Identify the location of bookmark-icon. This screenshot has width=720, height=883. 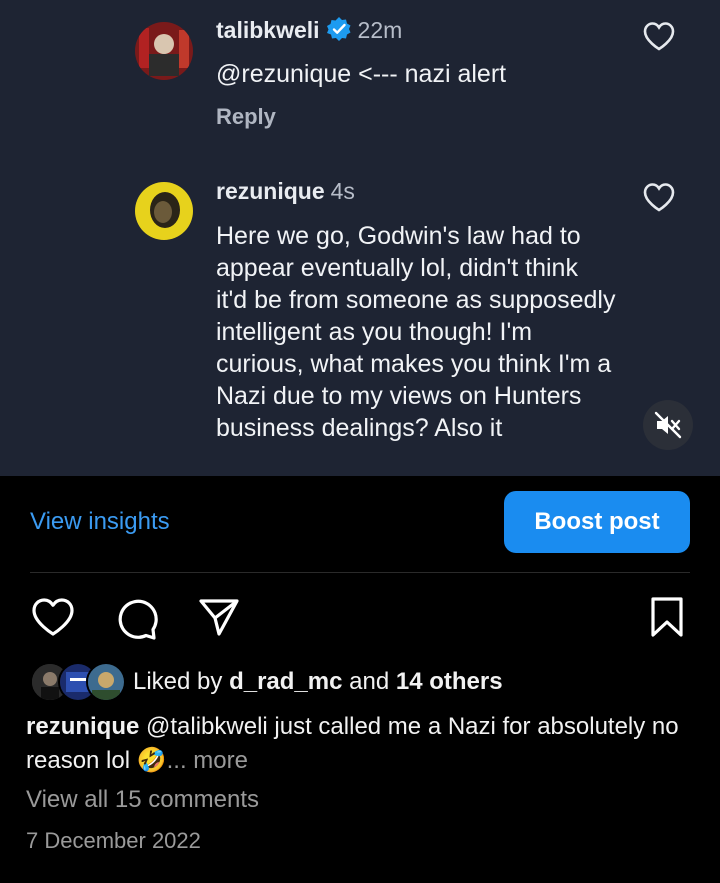
(667, 619).